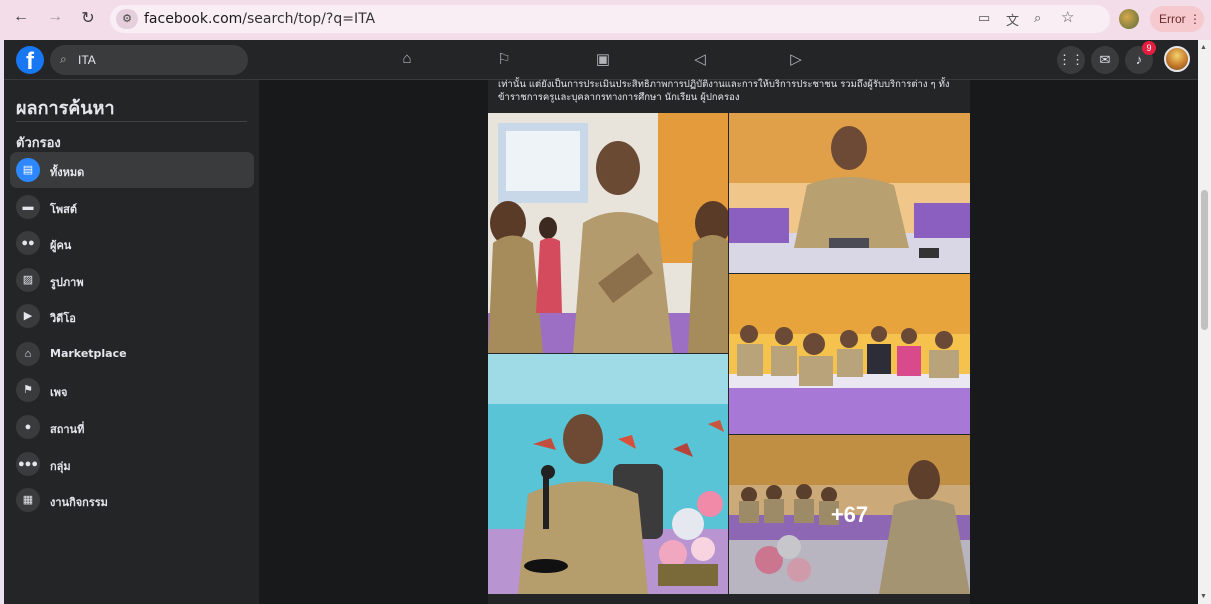 This screenshot has height=604, width=1211. I want to click on marketplace-icon: ▣, so click(603, 60).